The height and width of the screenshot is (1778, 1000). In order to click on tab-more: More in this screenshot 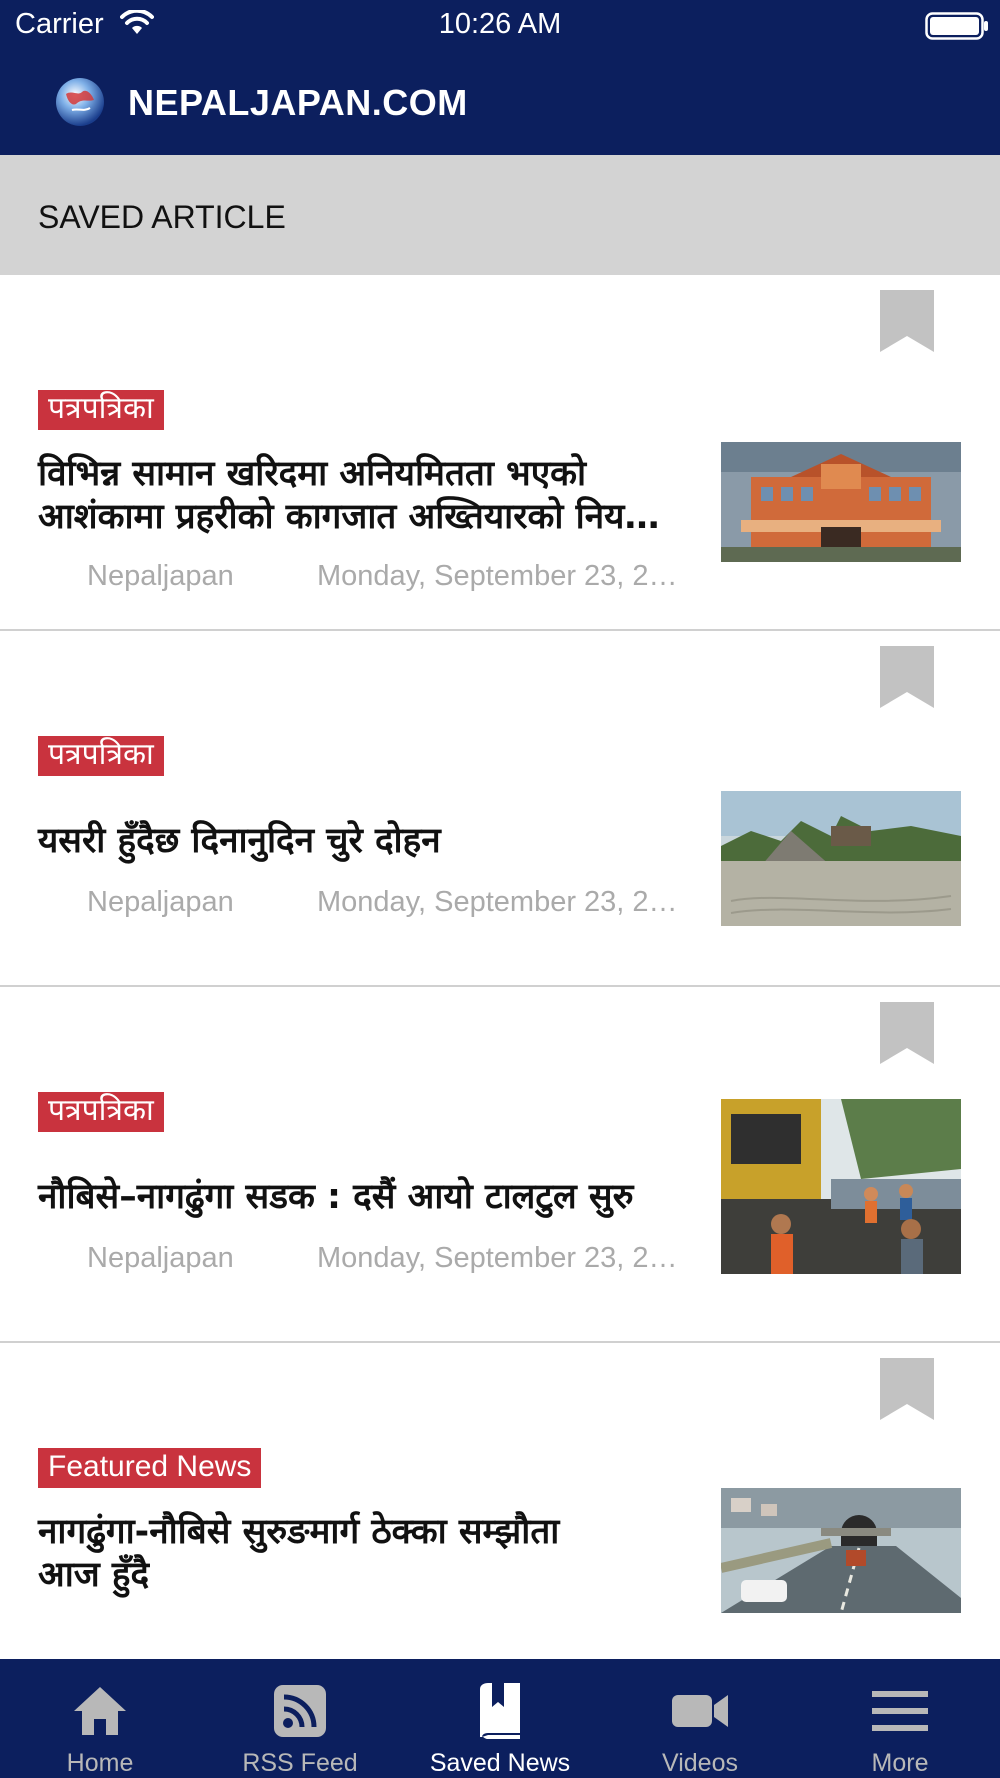, I will do `click(900, 1718)`.